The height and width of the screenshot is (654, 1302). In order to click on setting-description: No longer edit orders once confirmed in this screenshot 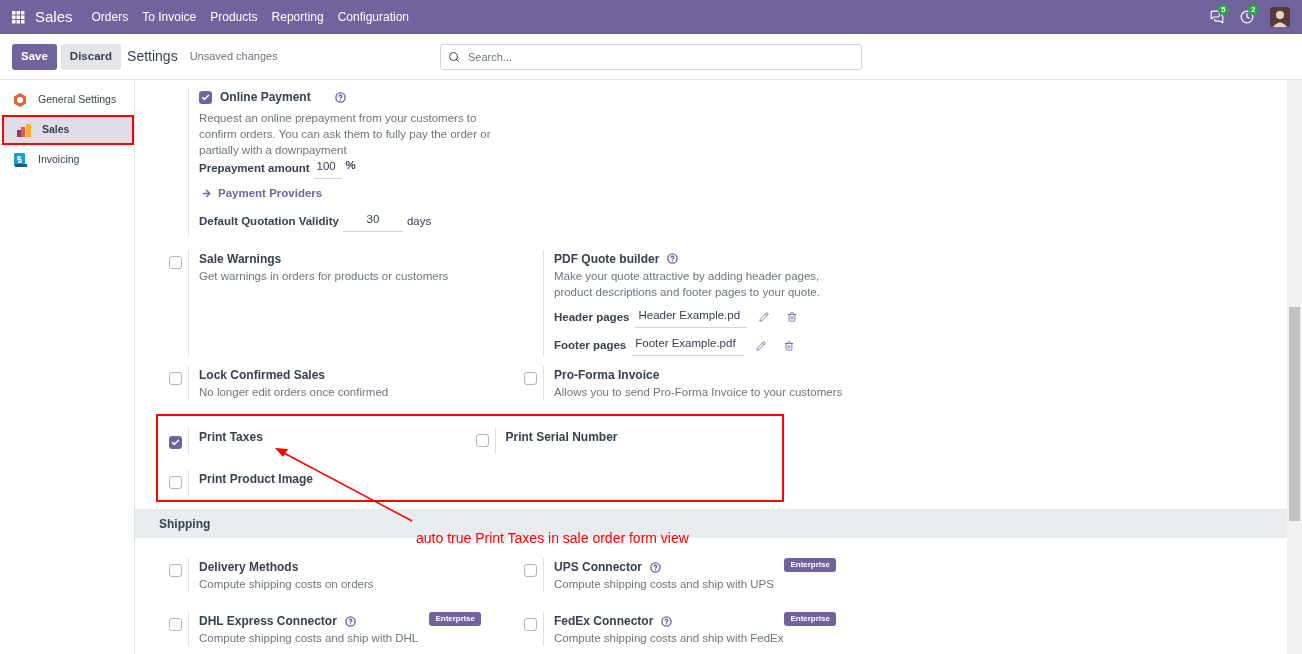, I will do `click(294, 393)`.